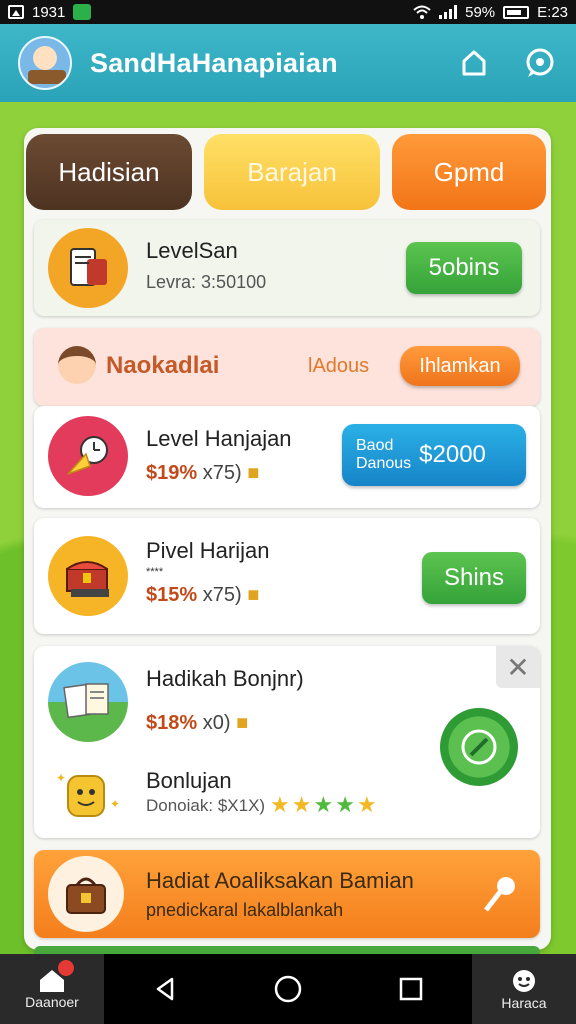  I want to click on level-sub-value: 3:50100, so click(234, 282).